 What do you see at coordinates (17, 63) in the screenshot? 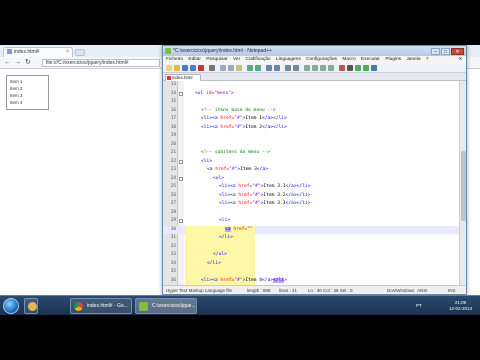
I see `forward-arrow-icon: →` at bounding box center [17, 63].